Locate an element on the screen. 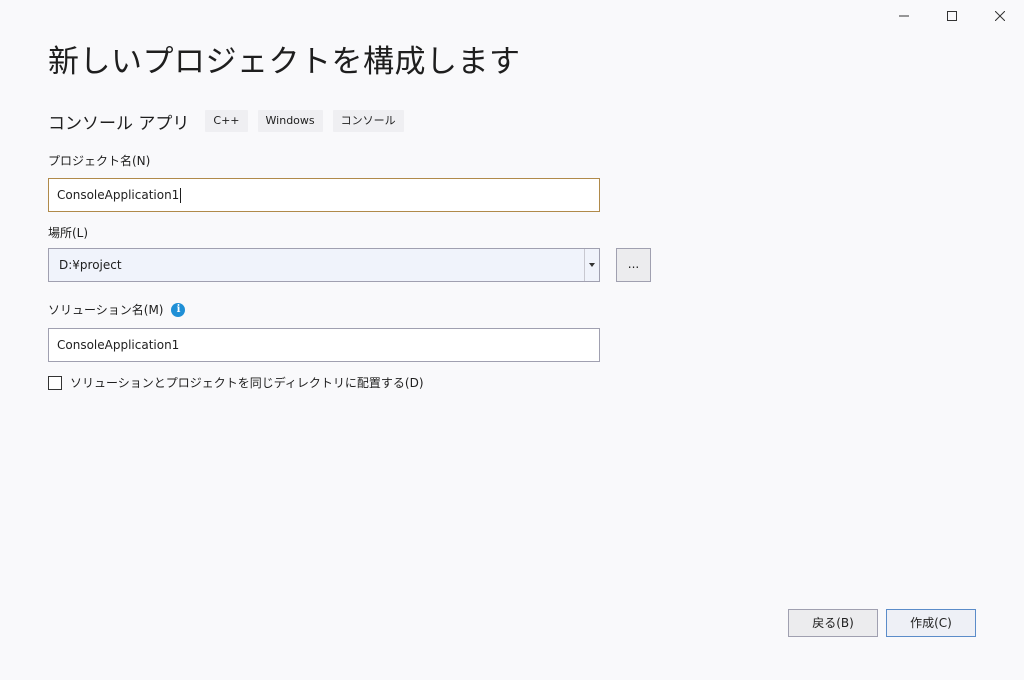 Image resolution: width=1024 pixels, height=680 pixels. template-name: コンソール アプリ is located at coordinates (119, 123).